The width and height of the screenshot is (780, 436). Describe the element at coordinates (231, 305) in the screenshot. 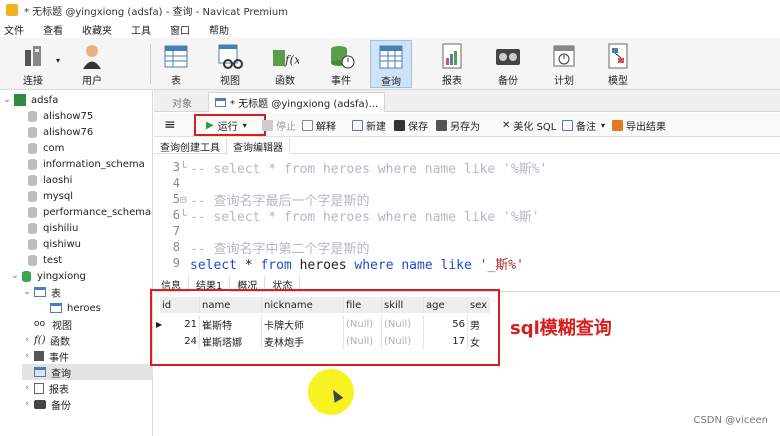

I see `column-header: name` at that location.